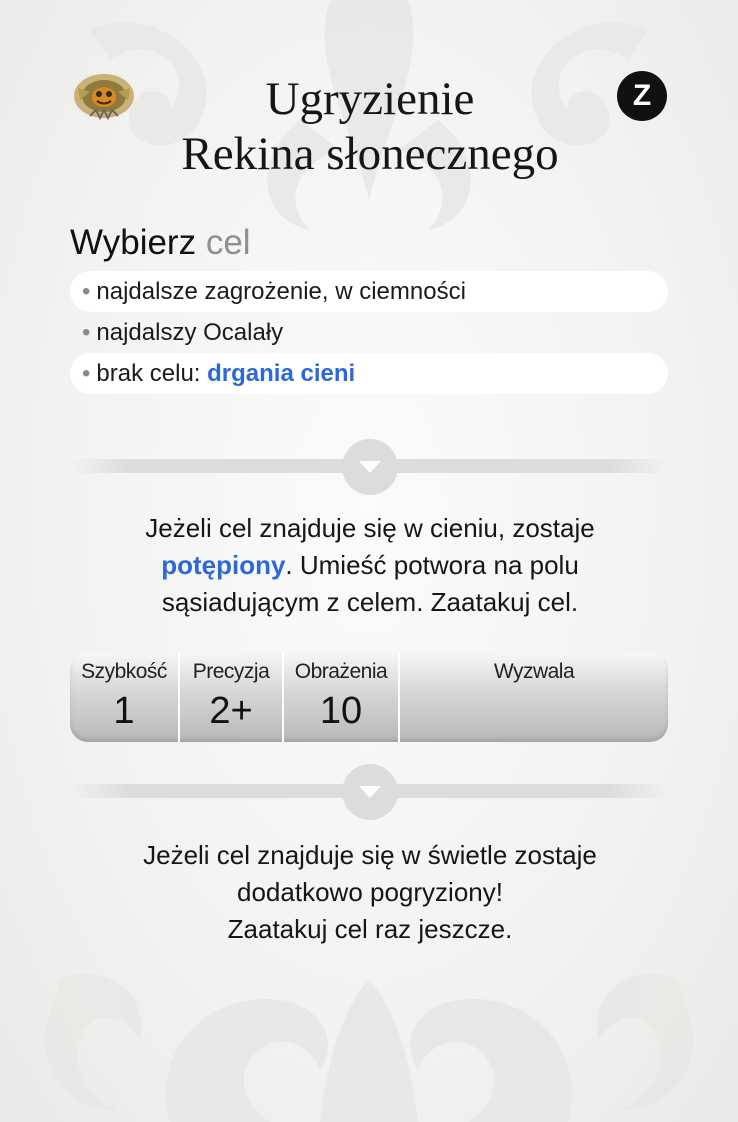 The height and width of the screenshot is (1122, 738). What do you see at coordinates (281, 373) in the screenshot?
I see `target-row-keyword: drgania cieni` at bounding box center [281, 373].